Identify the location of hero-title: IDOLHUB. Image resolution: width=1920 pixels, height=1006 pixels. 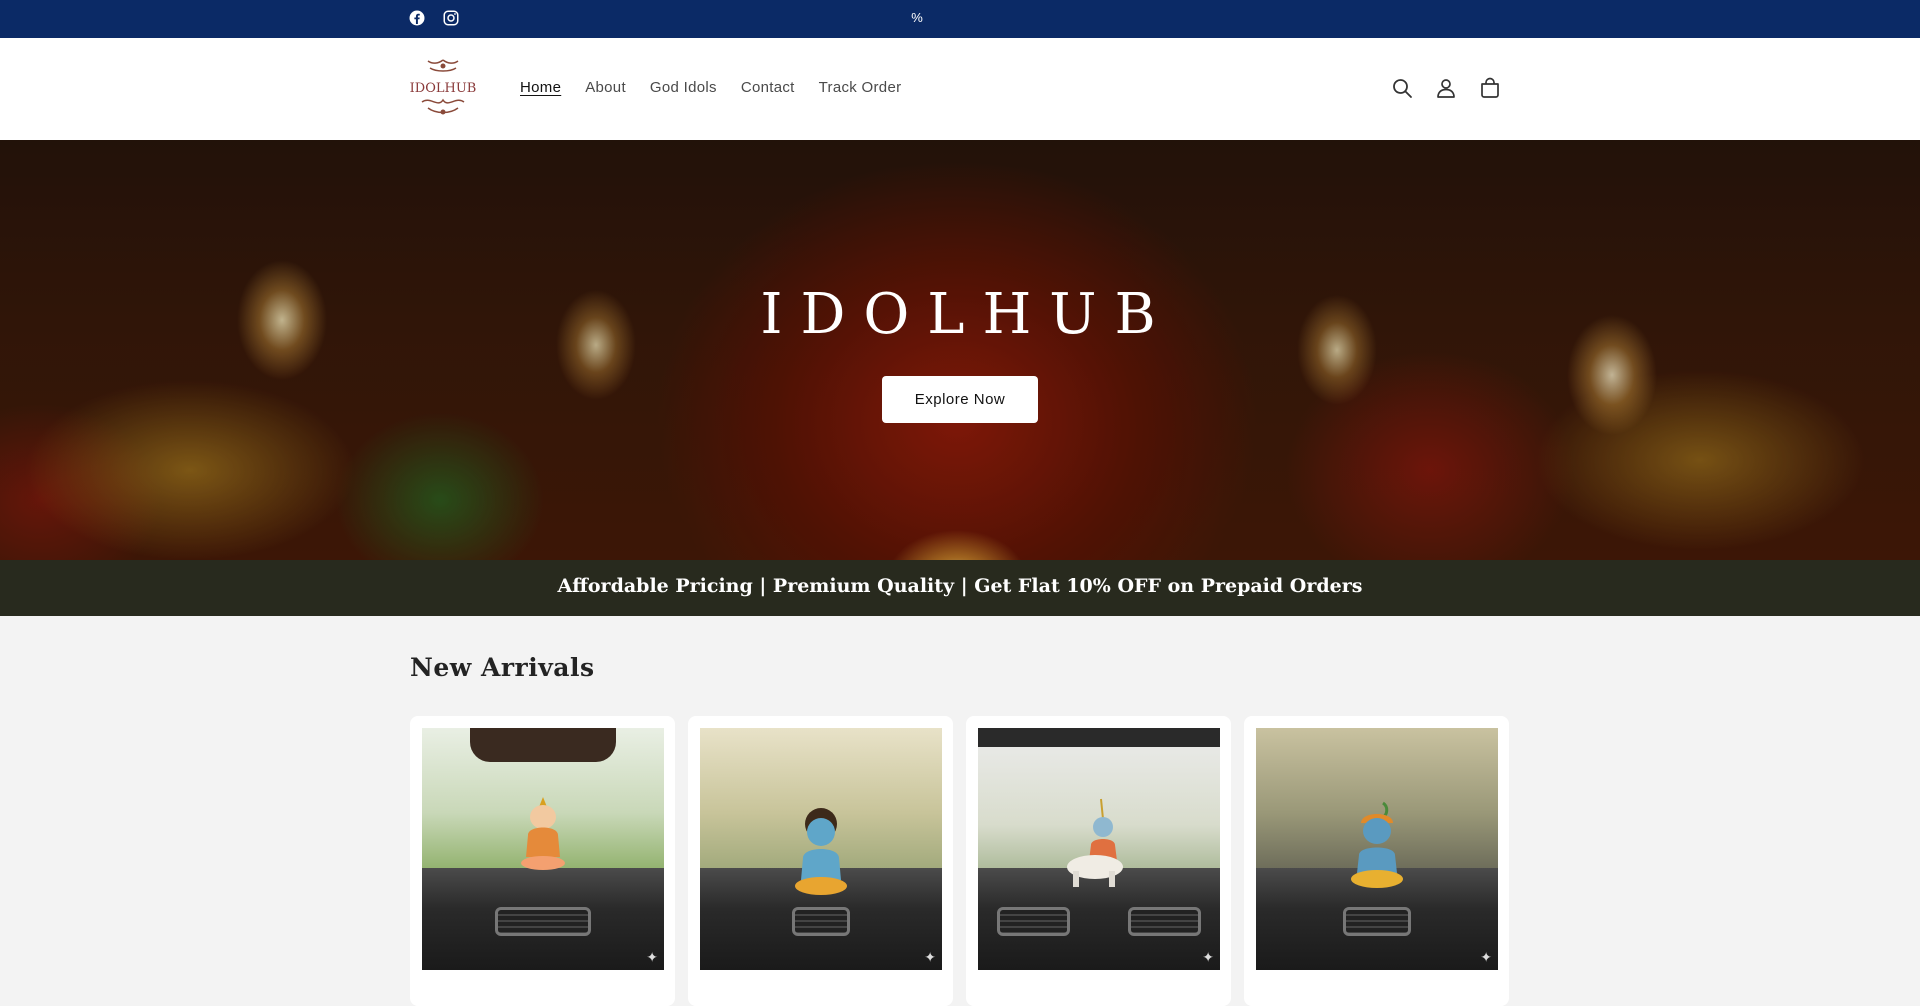
(967, 314).